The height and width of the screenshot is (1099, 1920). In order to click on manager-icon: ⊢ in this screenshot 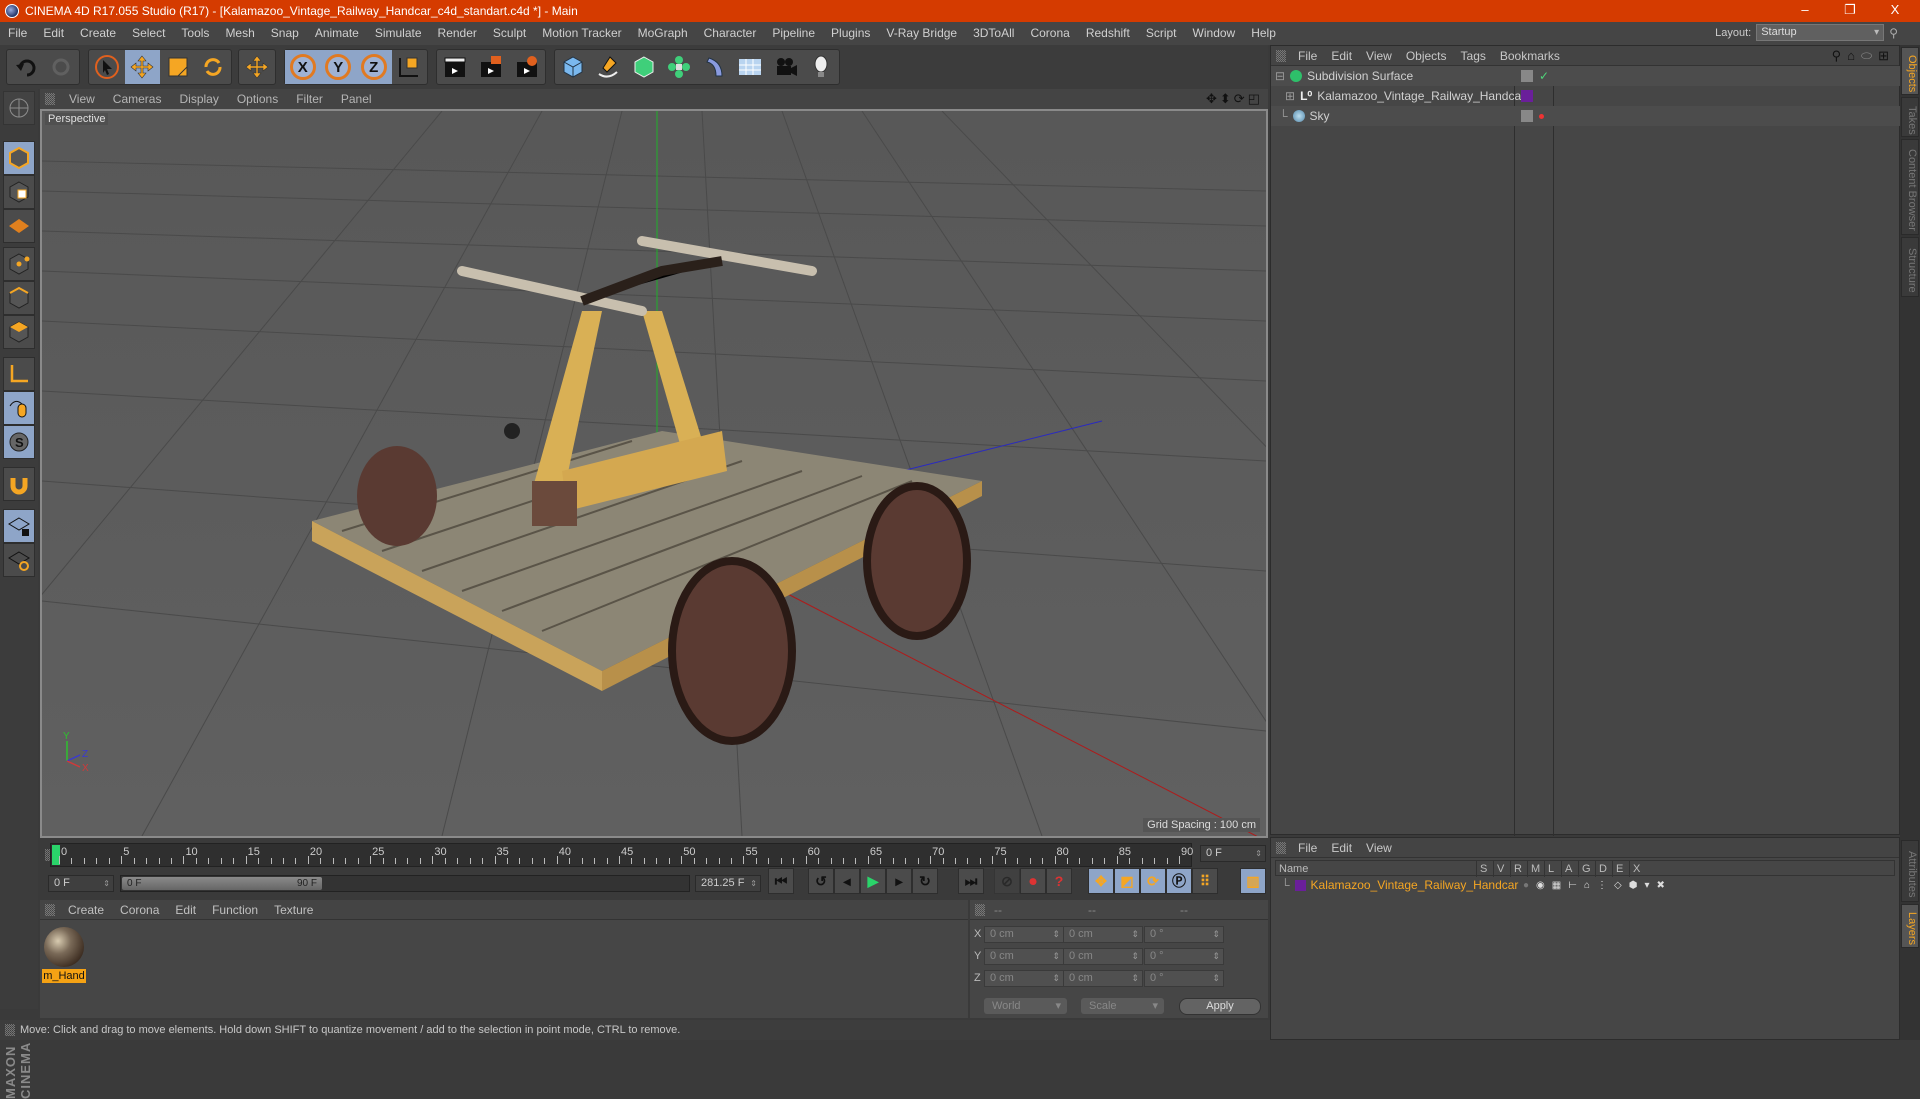, I will do `click(1572, 885)`.